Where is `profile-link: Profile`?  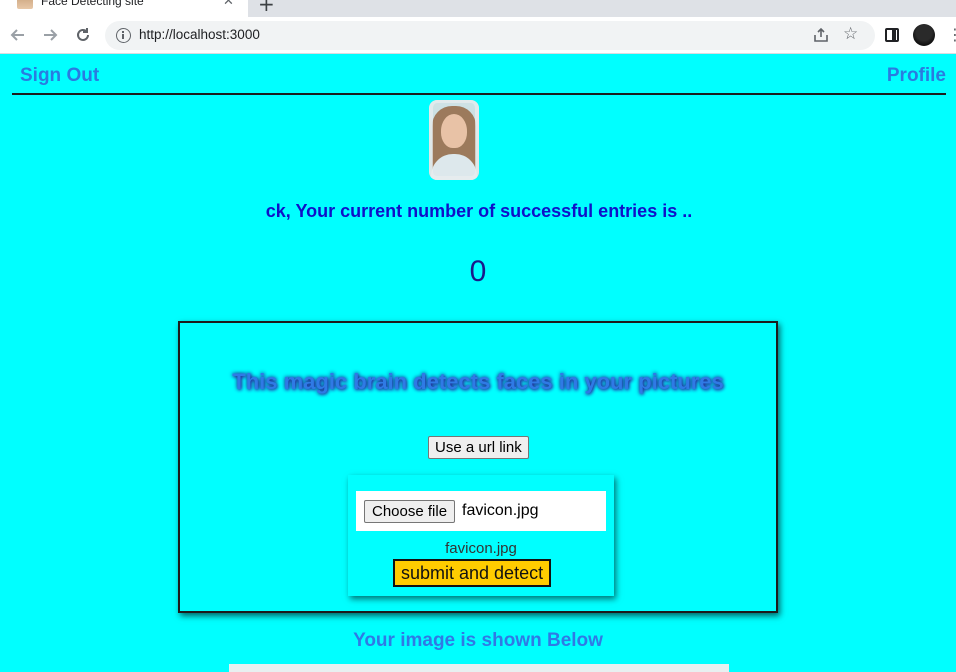 profile-link: Profile is located at coordinates (916, 76).